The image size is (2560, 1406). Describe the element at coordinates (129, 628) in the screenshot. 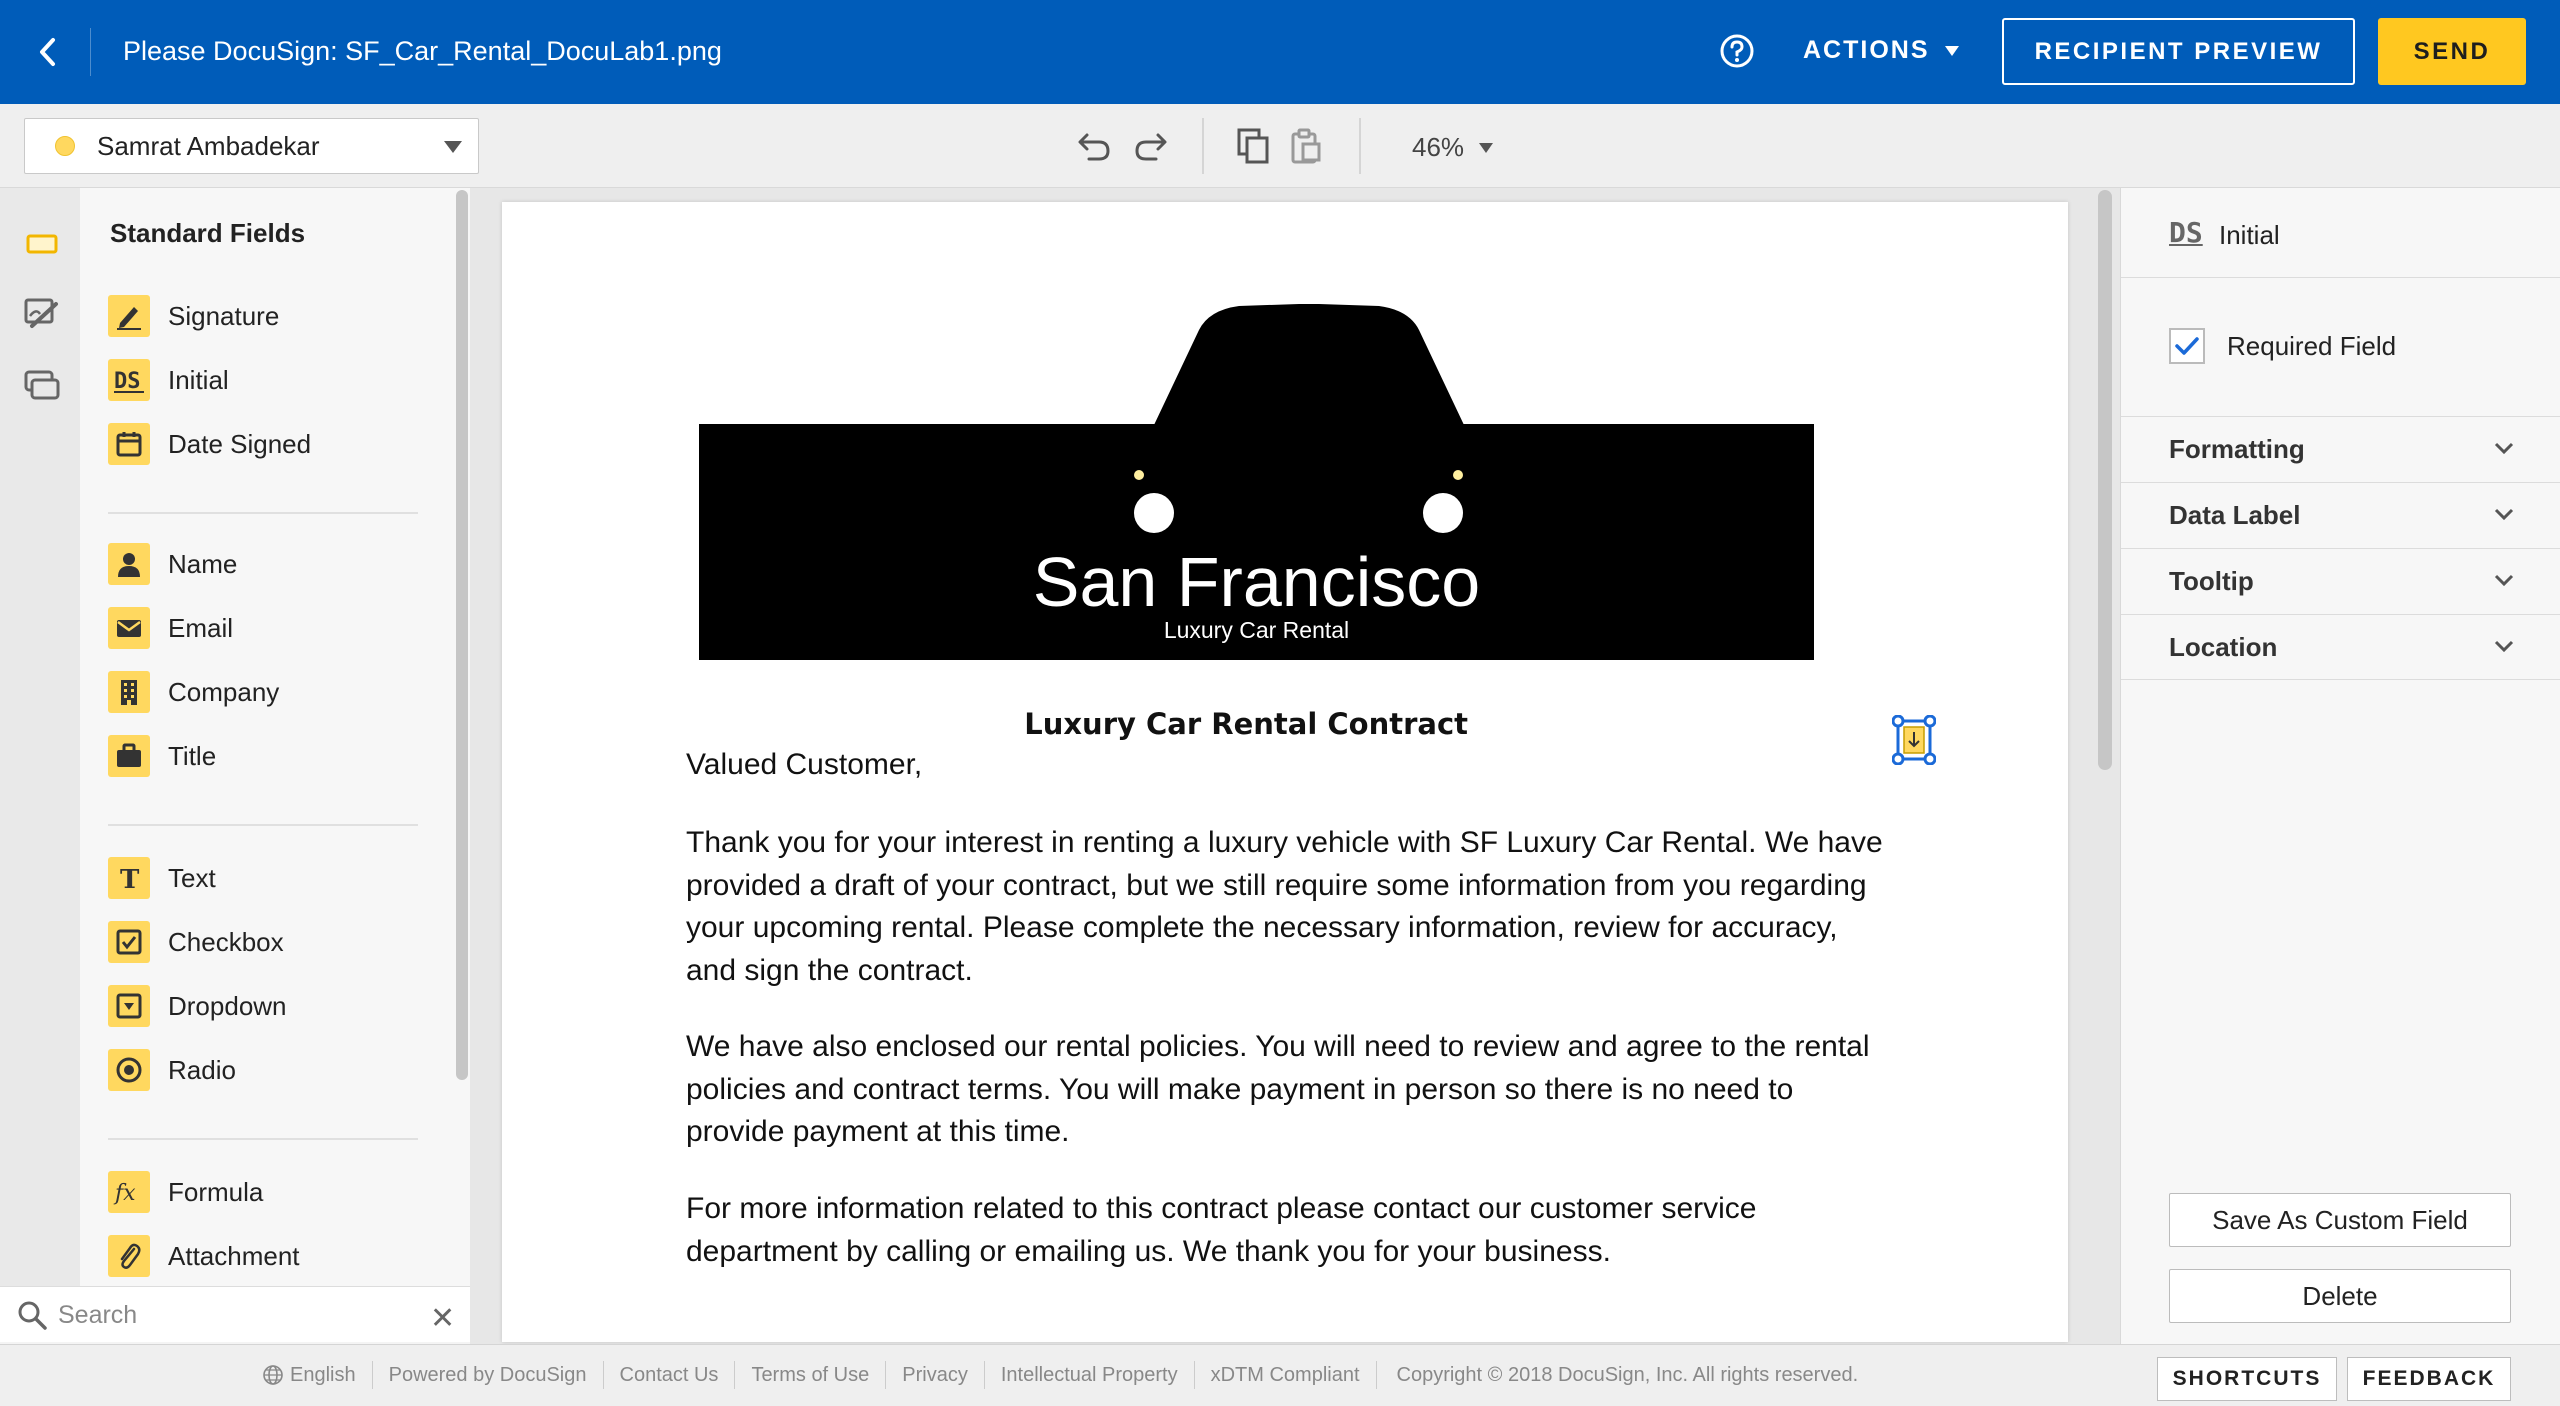

I see `envelope-icon` at that location.